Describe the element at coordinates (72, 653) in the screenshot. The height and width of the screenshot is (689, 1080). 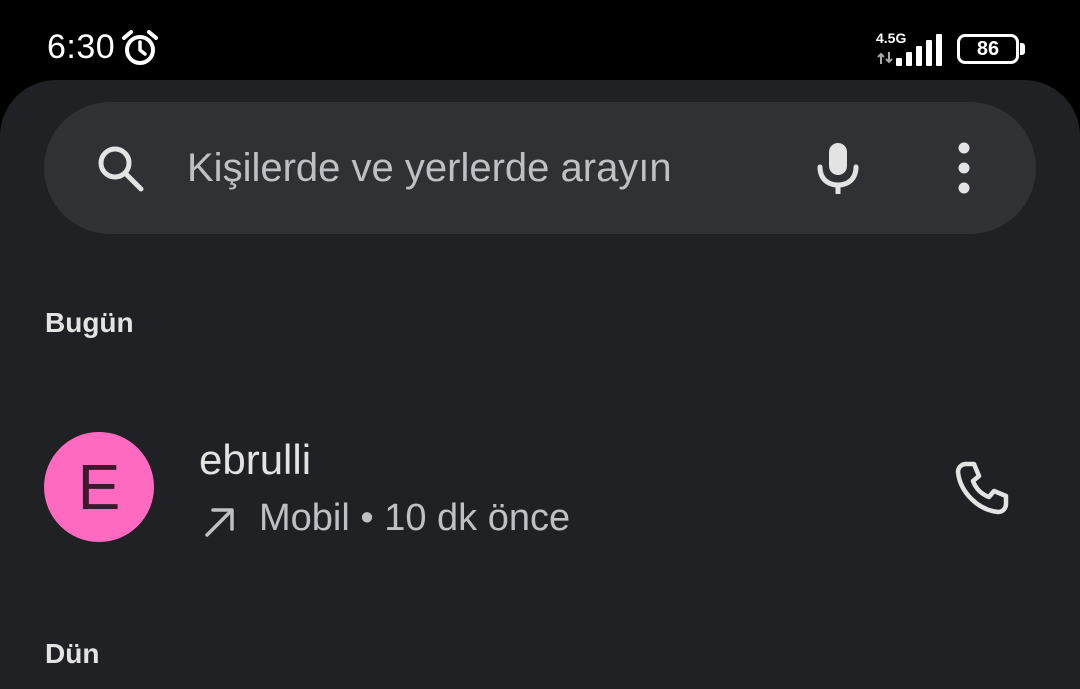
I see `section-header-yesterday: Dün` at that location.